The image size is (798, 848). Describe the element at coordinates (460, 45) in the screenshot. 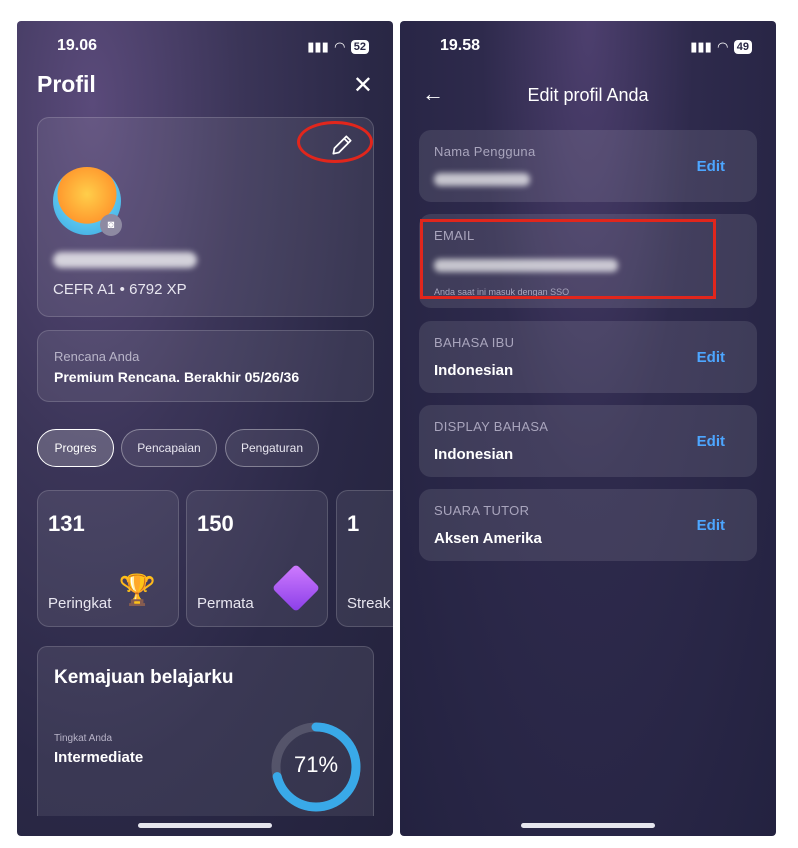

I see `status-time: 19.58` at that location.